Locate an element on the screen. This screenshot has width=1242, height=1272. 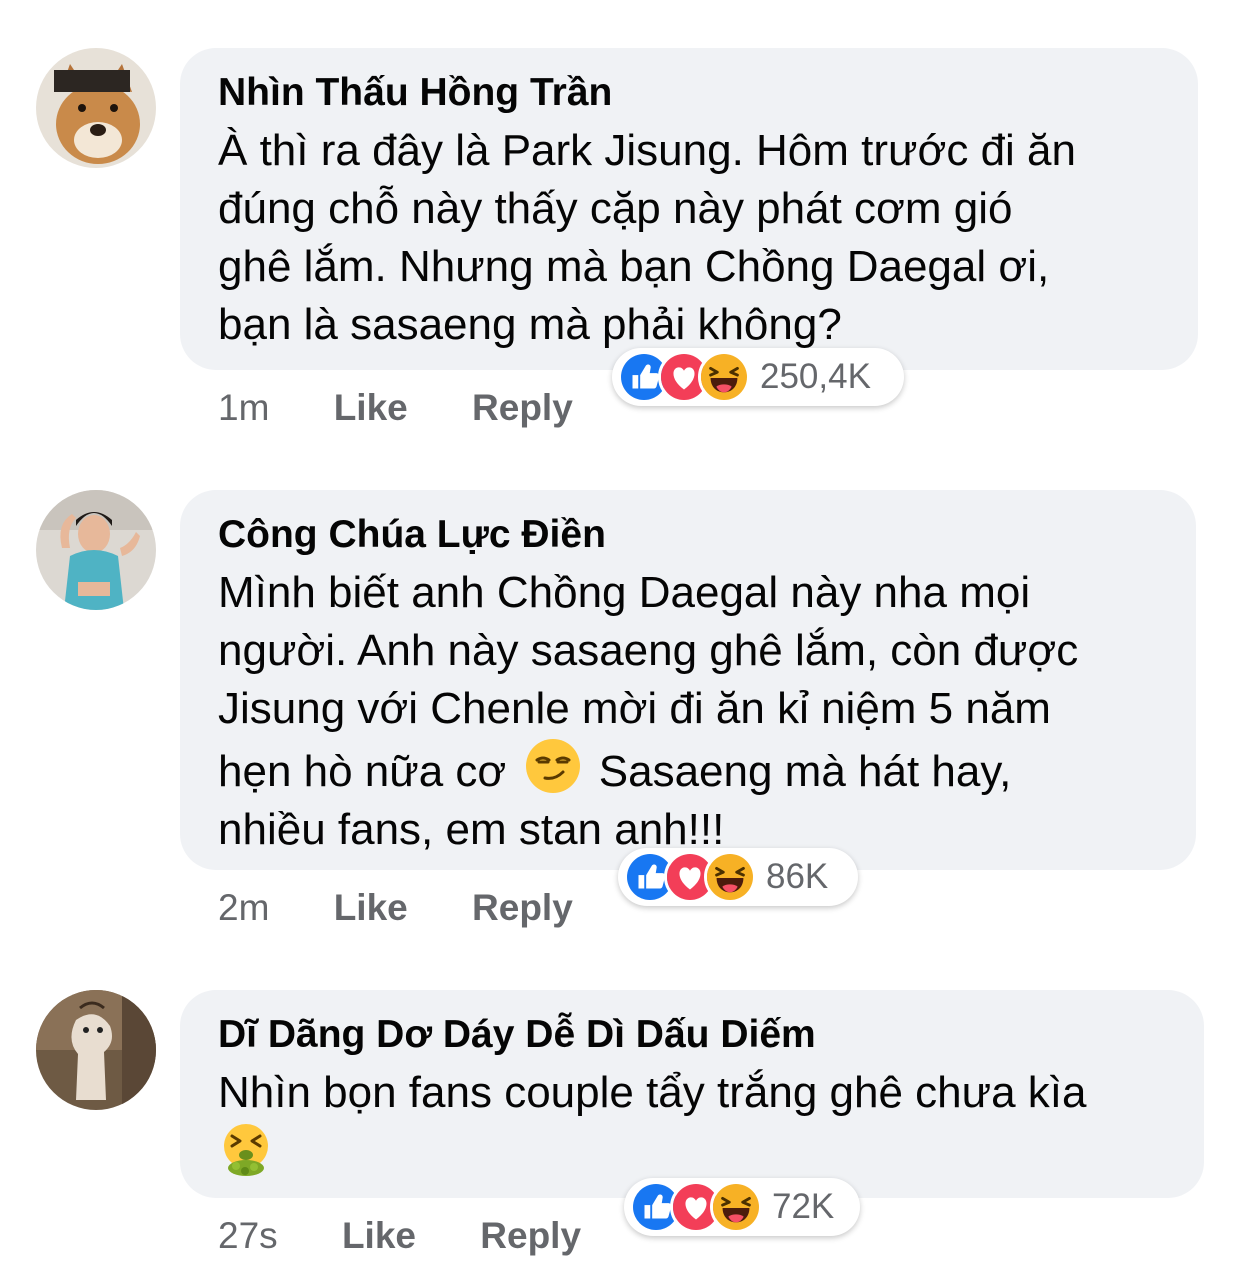
text-line: hẹn hò nữa cơ Sasaeng mà hát hay, is located at coordinates (687, 769).